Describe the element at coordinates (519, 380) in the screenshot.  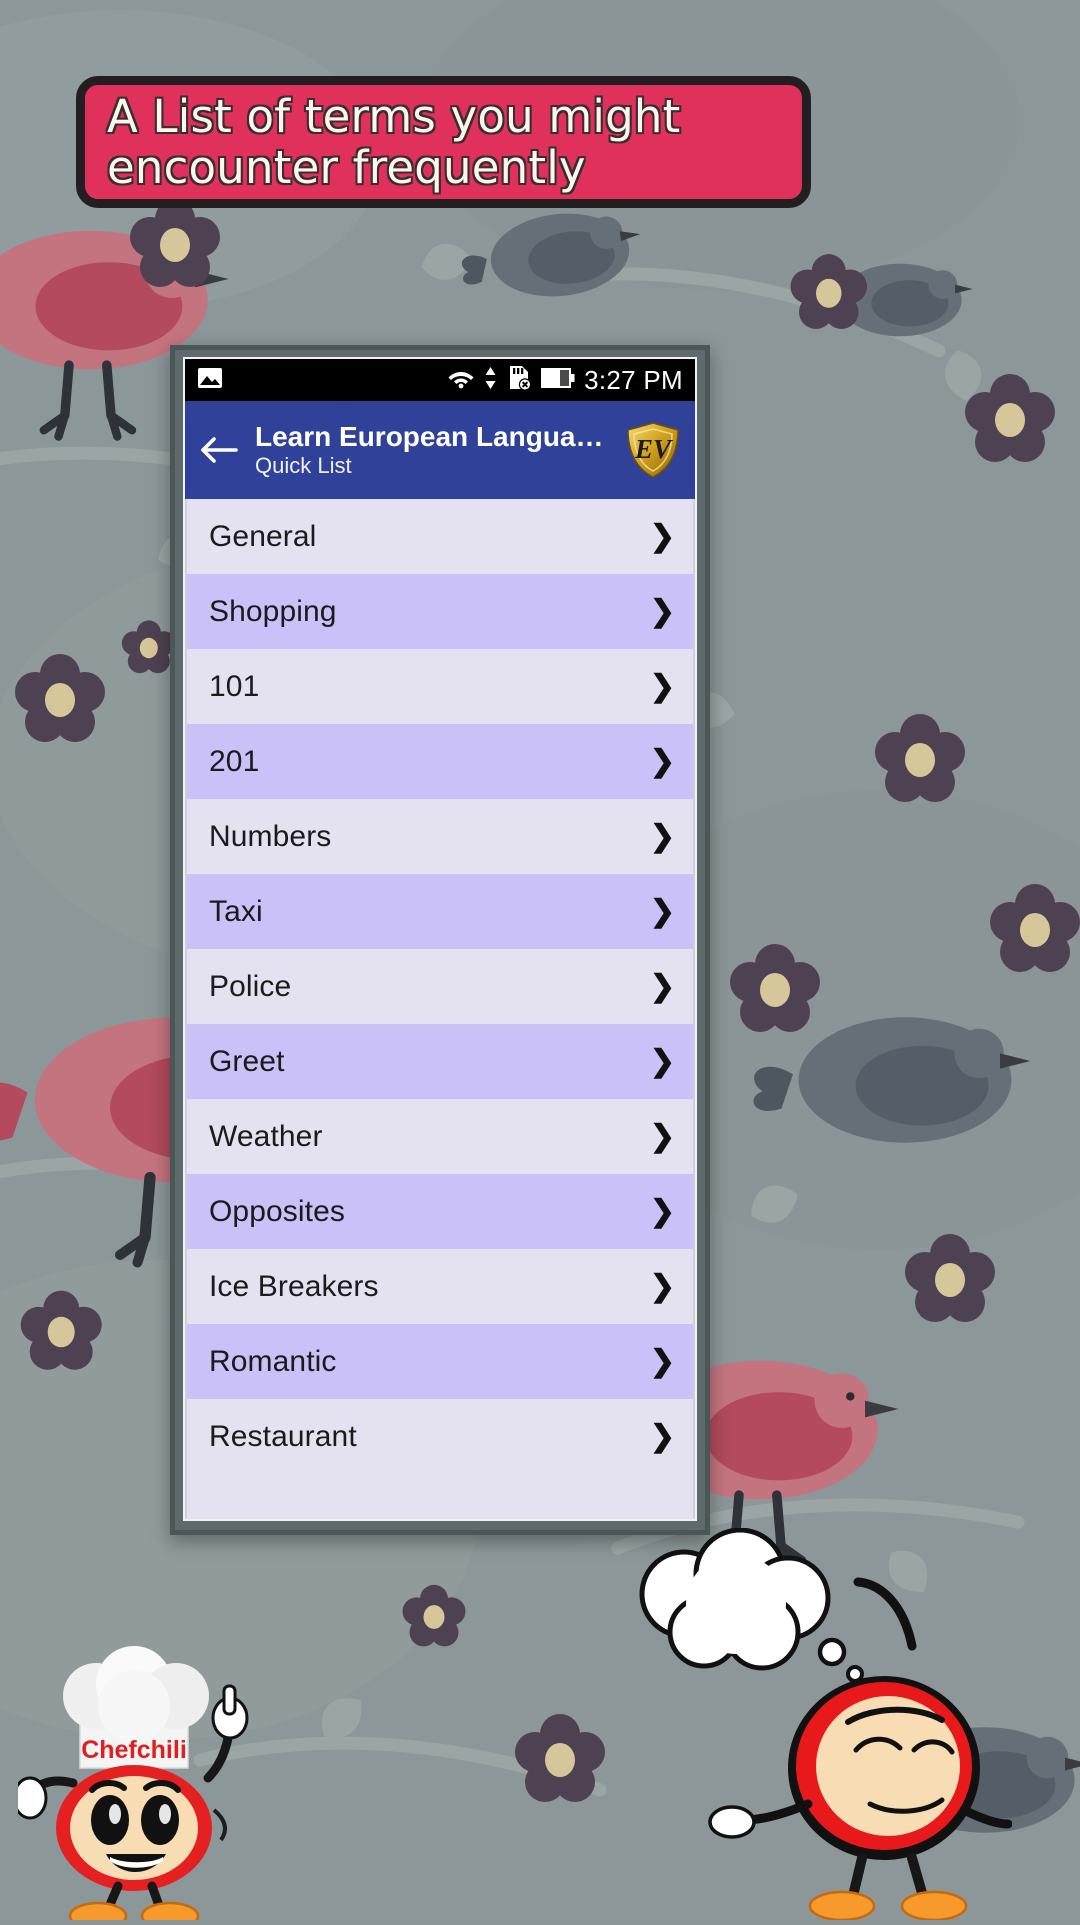
I see `sd-card-removed-icon` at that location.